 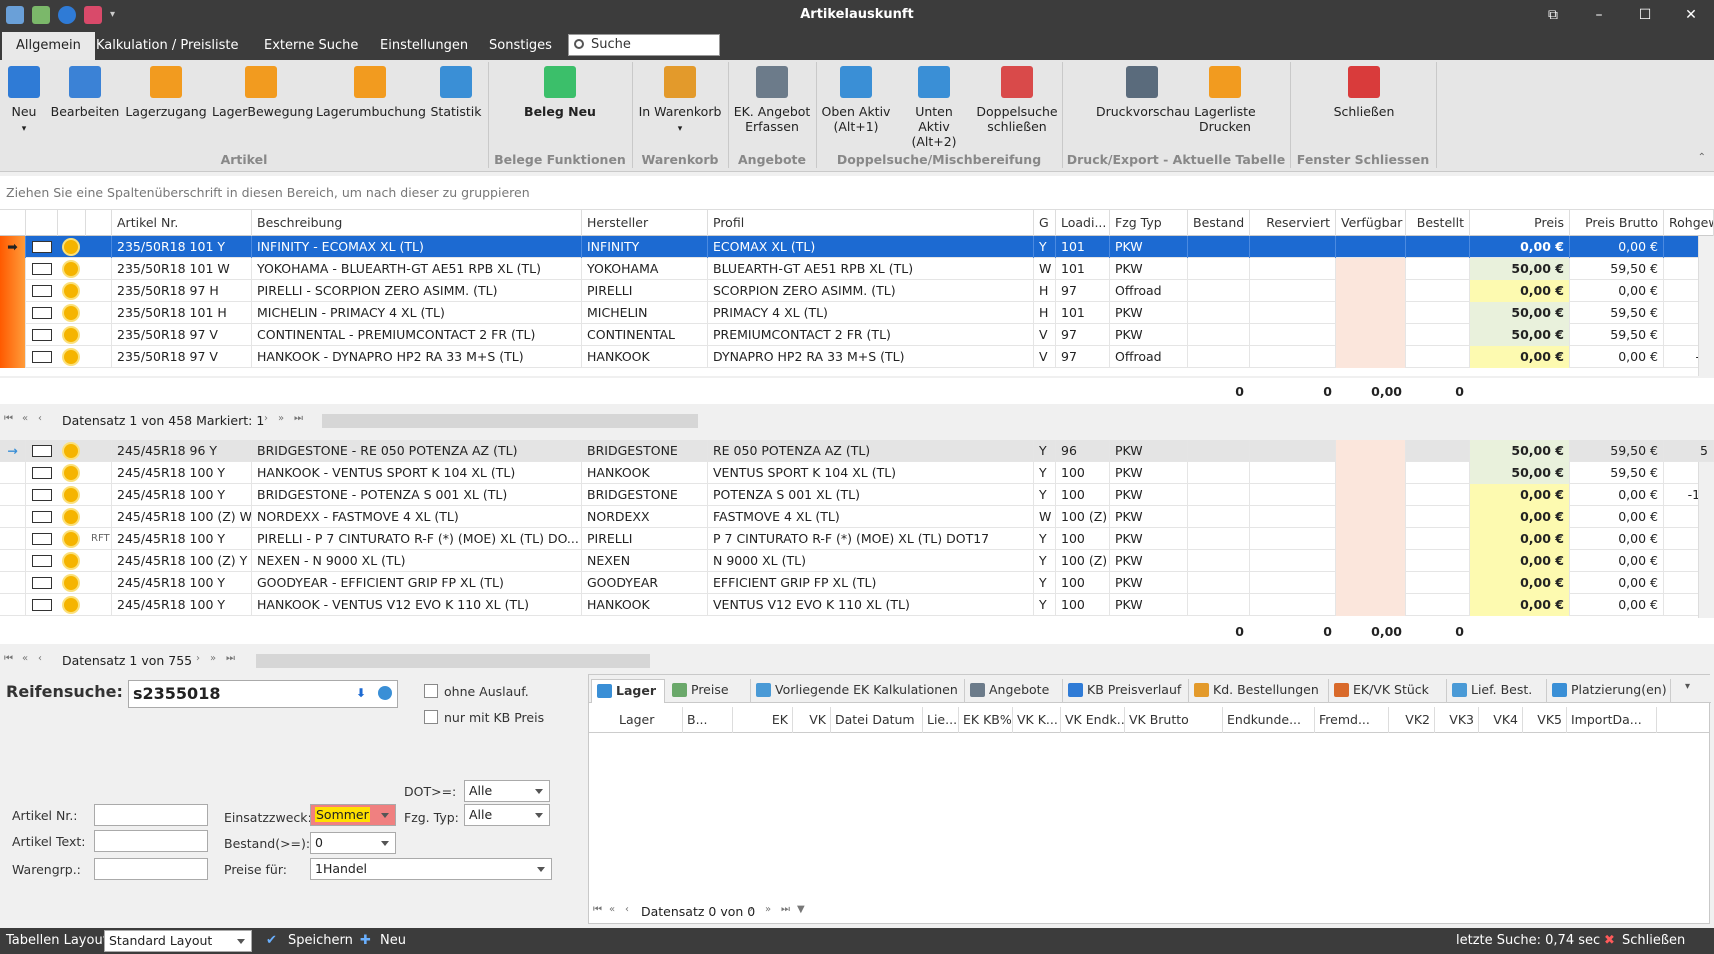 I want to click on artikel-text-input, so click(x=151, y=841).